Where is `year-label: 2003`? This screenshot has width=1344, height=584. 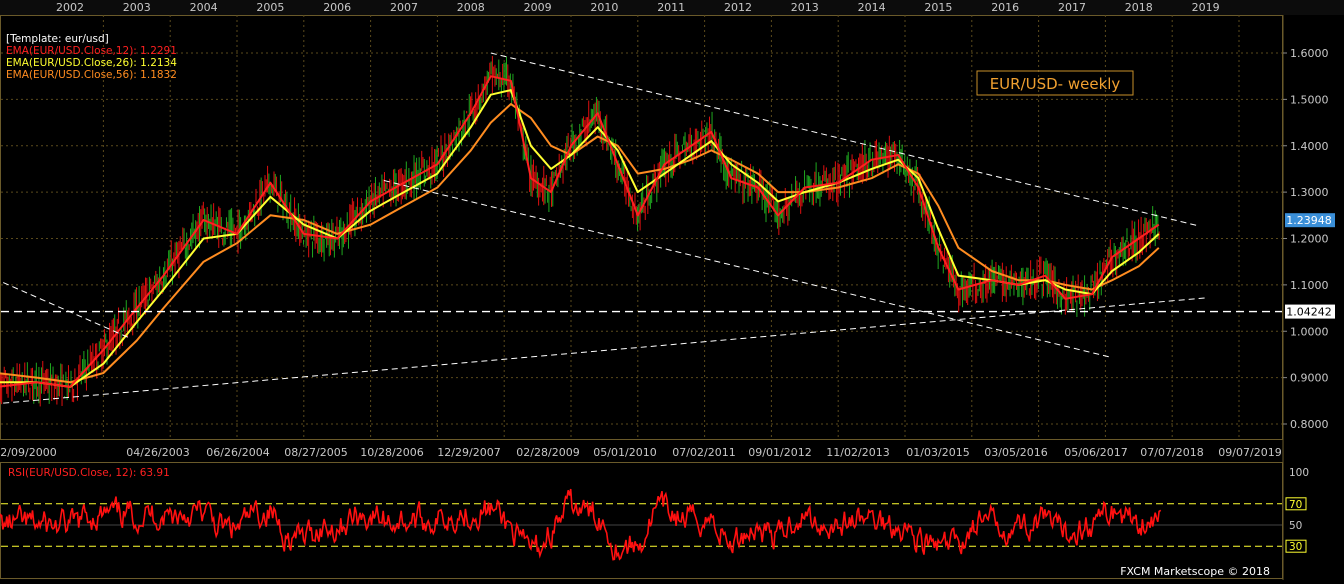 year-label: 2003 is located at coordinates (137, 7).